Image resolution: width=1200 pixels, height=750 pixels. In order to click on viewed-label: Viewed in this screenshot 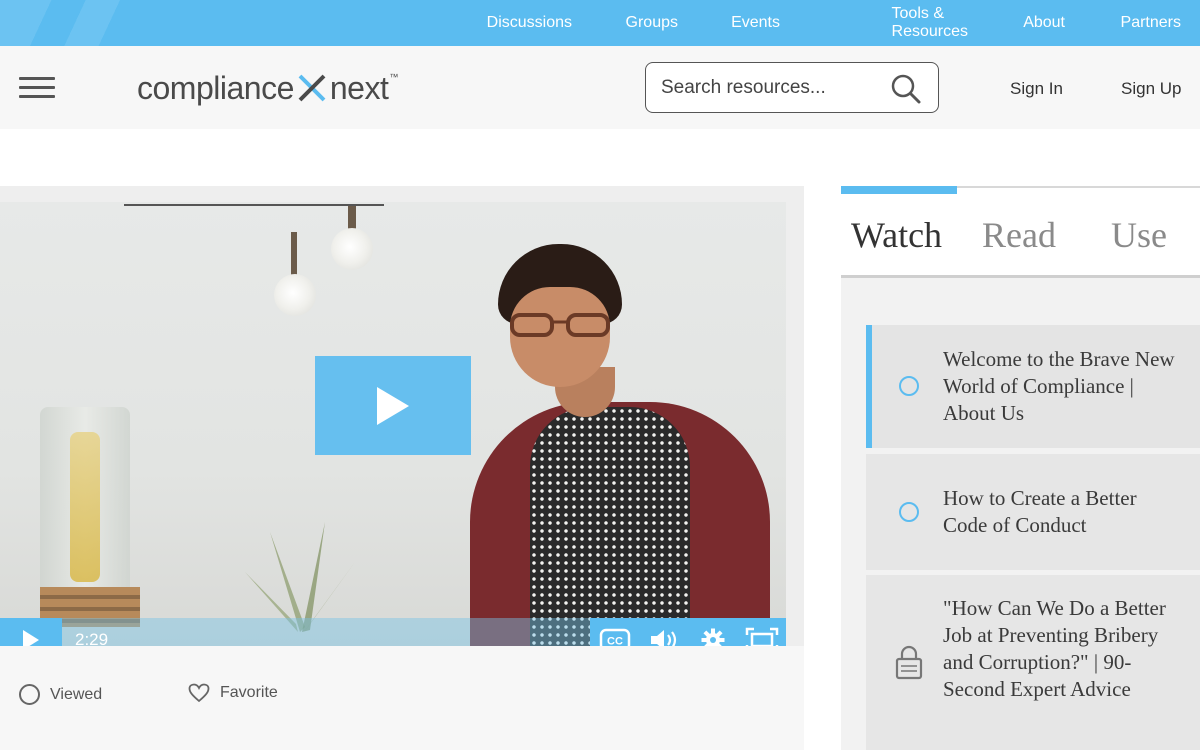, I will do `click(76, 694)`.